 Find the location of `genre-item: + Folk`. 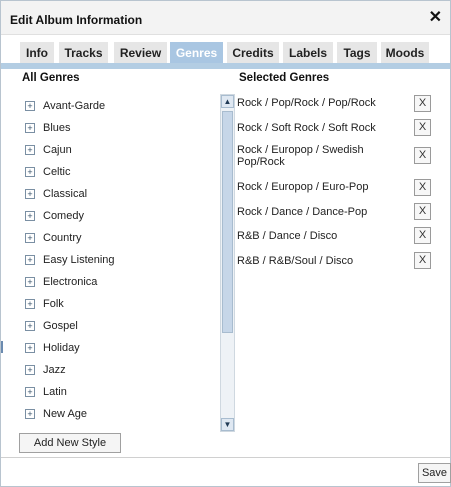

genre-item: + Folk is located at coordinates (44, 304).